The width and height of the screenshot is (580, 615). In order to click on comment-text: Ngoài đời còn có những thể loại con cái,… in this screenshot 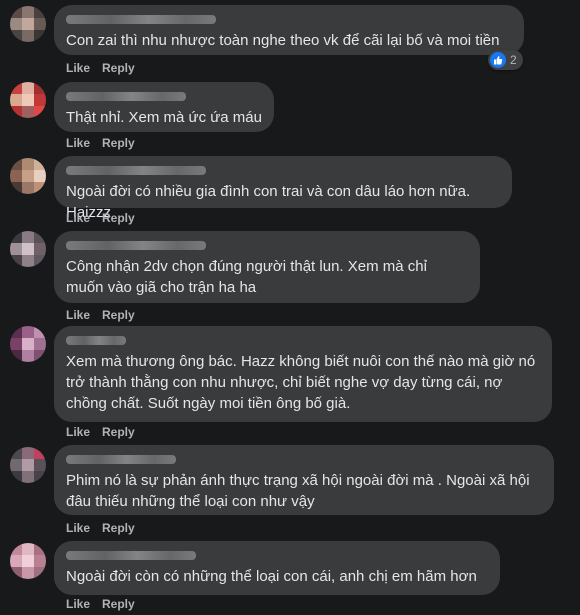, I will do `click(271, 576)`.